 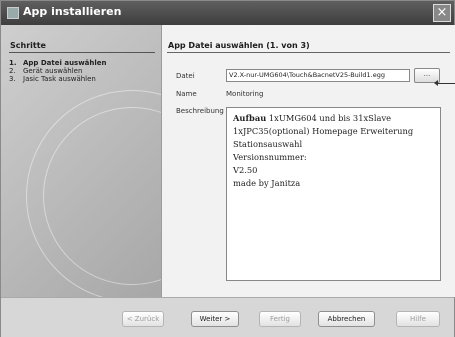 I want to click on description-line: 1xJPC35(optional) Homepage Erweiterung, so click(x=323, y=131).